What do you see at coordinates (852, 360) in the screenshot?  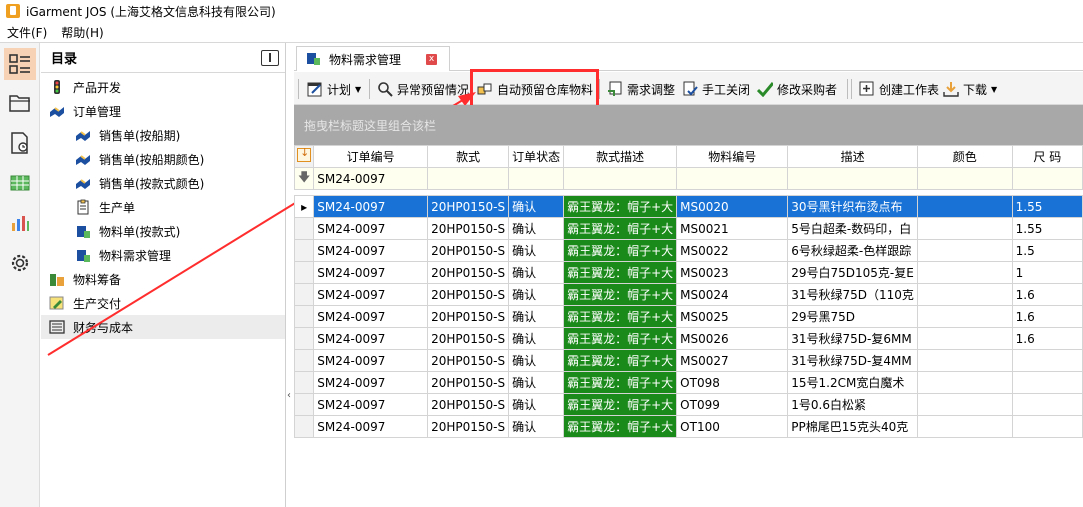 I see `table-cell: 31号秋绿75D-复4MM` at bounding box center [852, 360].